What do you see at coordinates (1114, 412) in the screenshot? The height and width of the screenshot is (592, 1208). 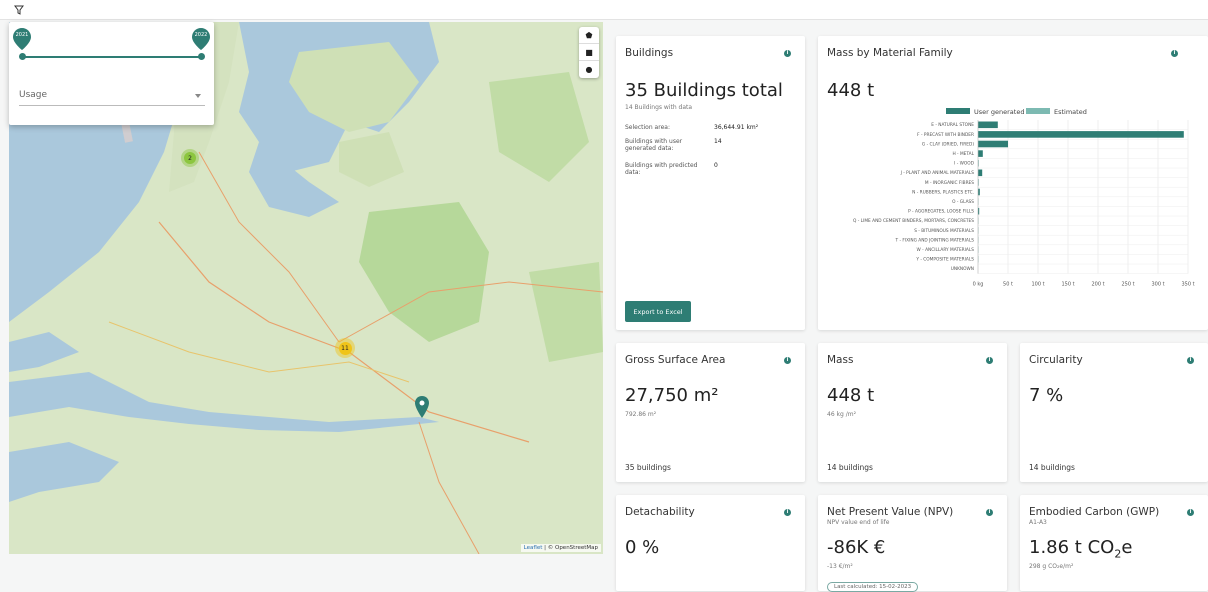 I see `circularity-card: Circularity i 7 % 14 buildings` at bounding box center [1114, 412].